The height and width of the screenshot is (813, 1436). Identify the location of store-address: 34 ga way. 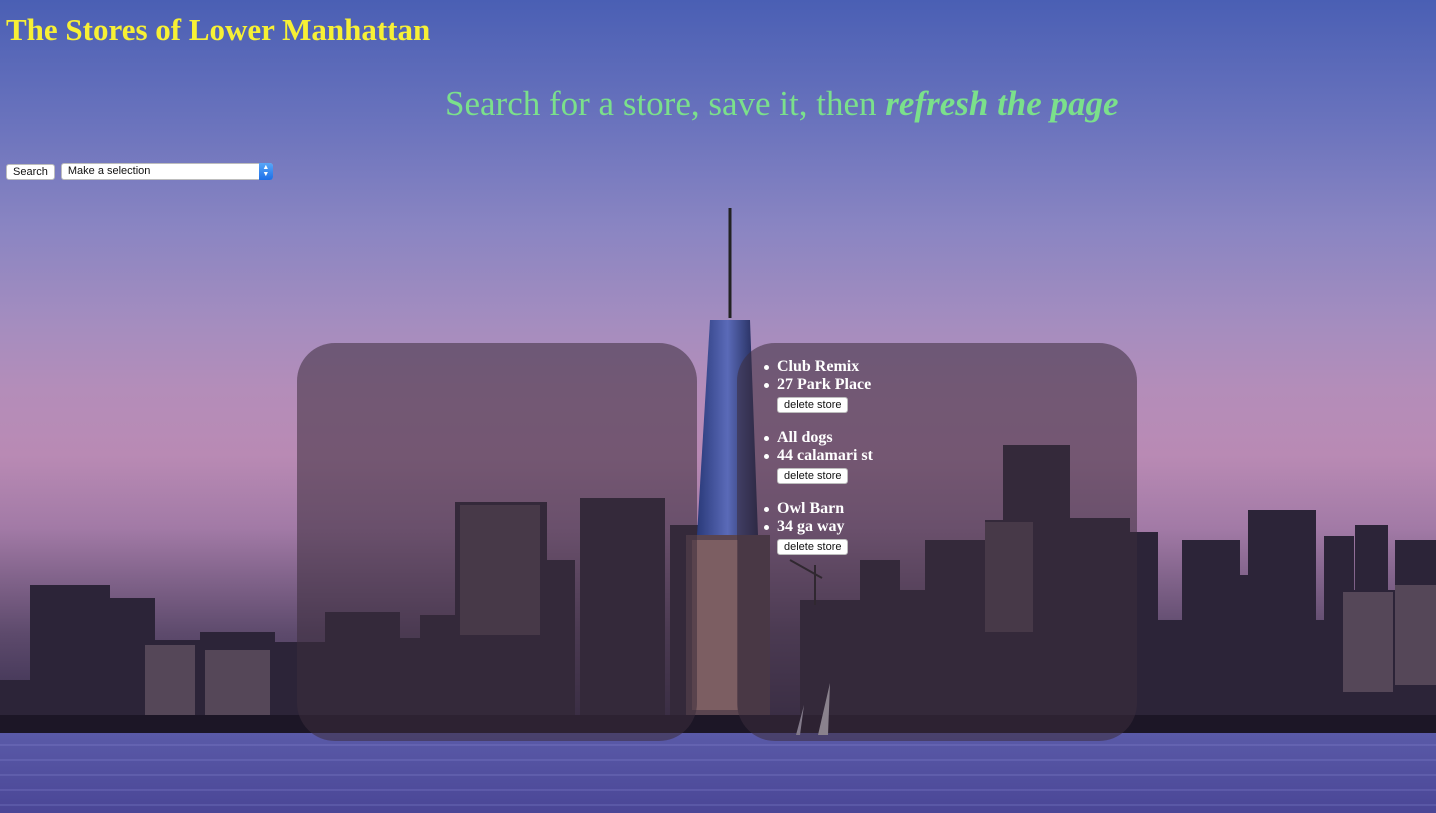
(811, 526).